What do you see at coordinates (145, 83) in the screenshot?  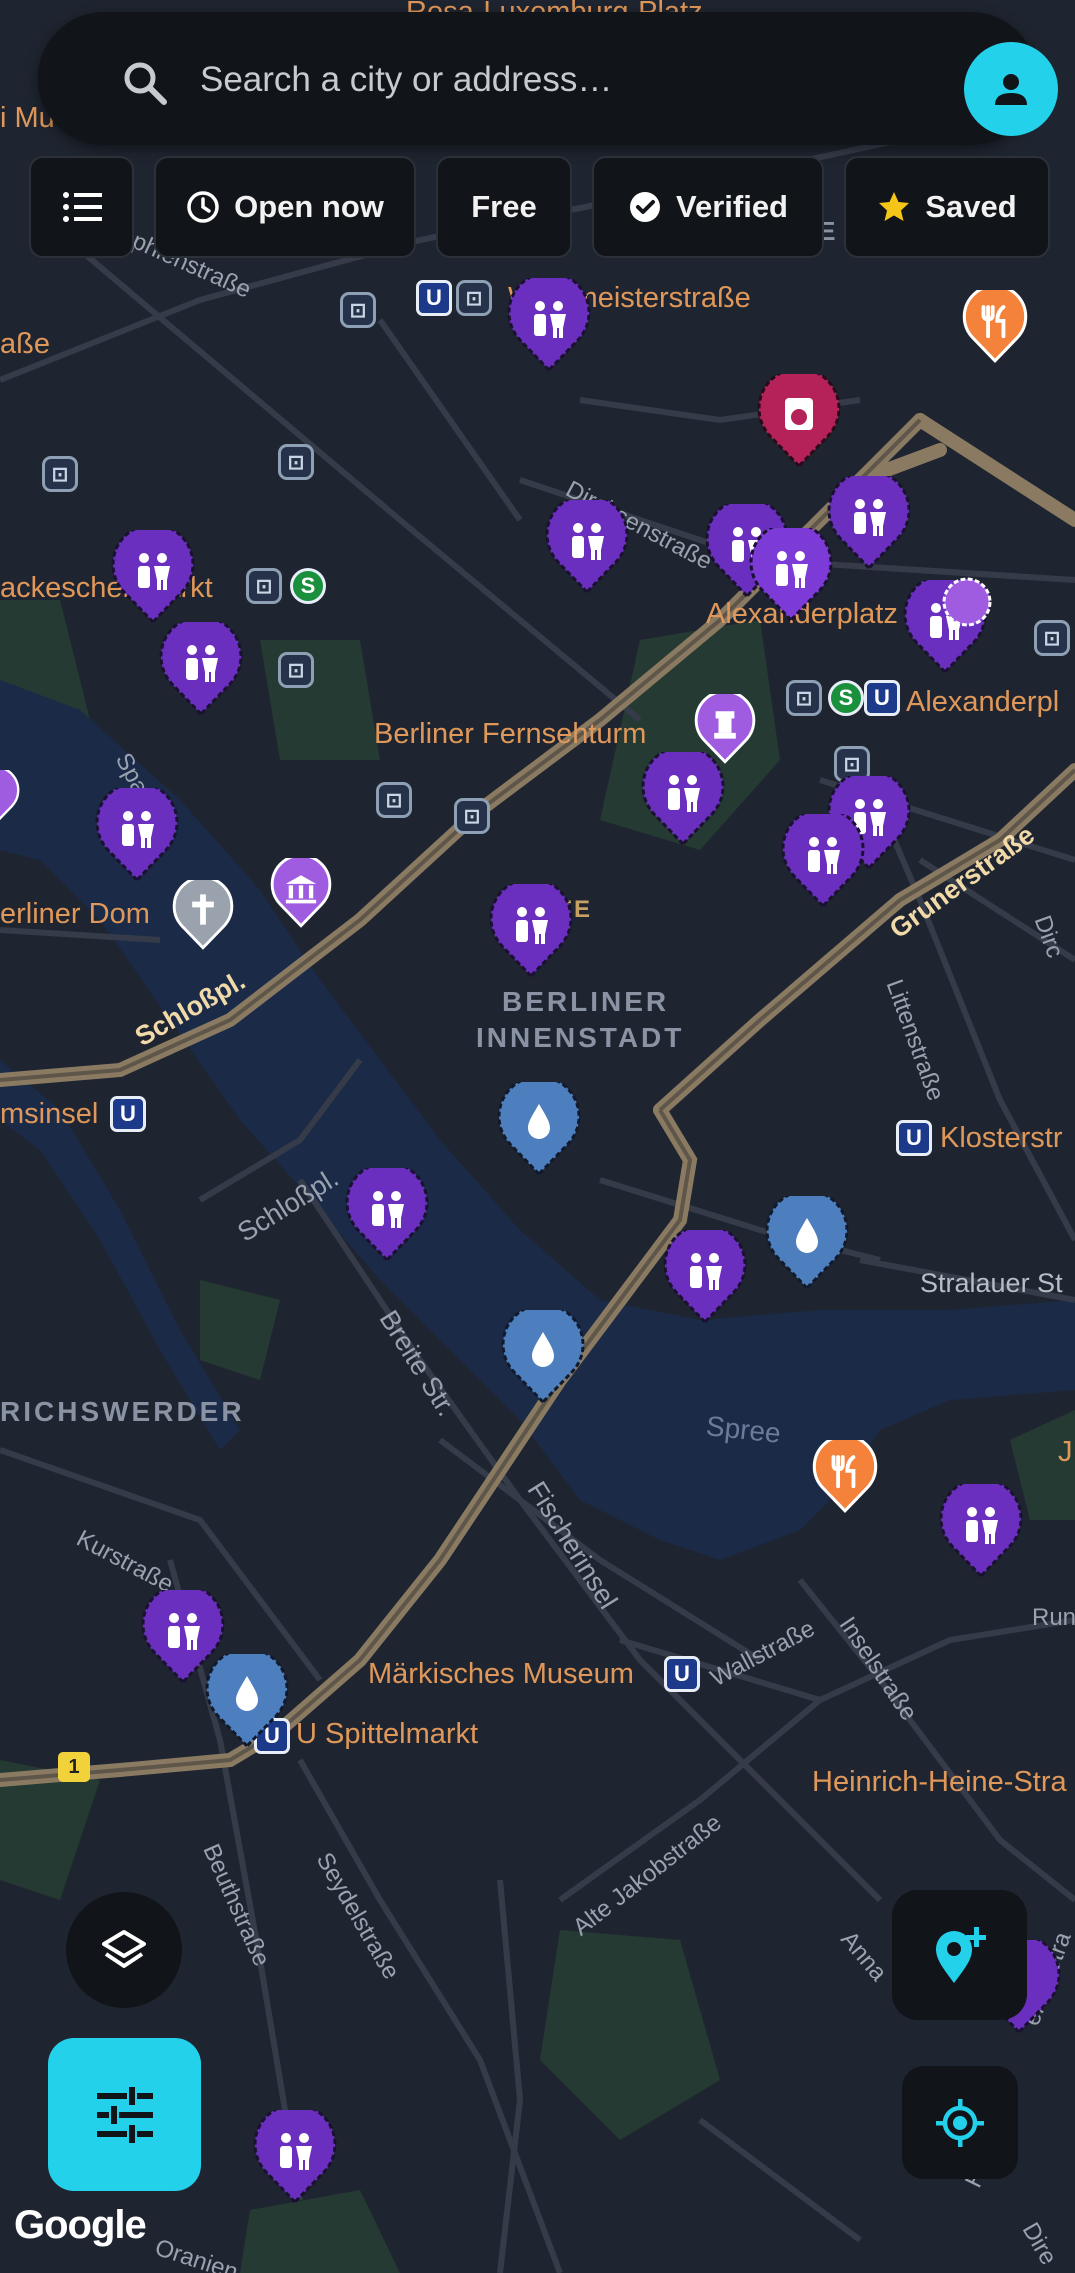 I see `search-icon` at bounding box center [145, 83].